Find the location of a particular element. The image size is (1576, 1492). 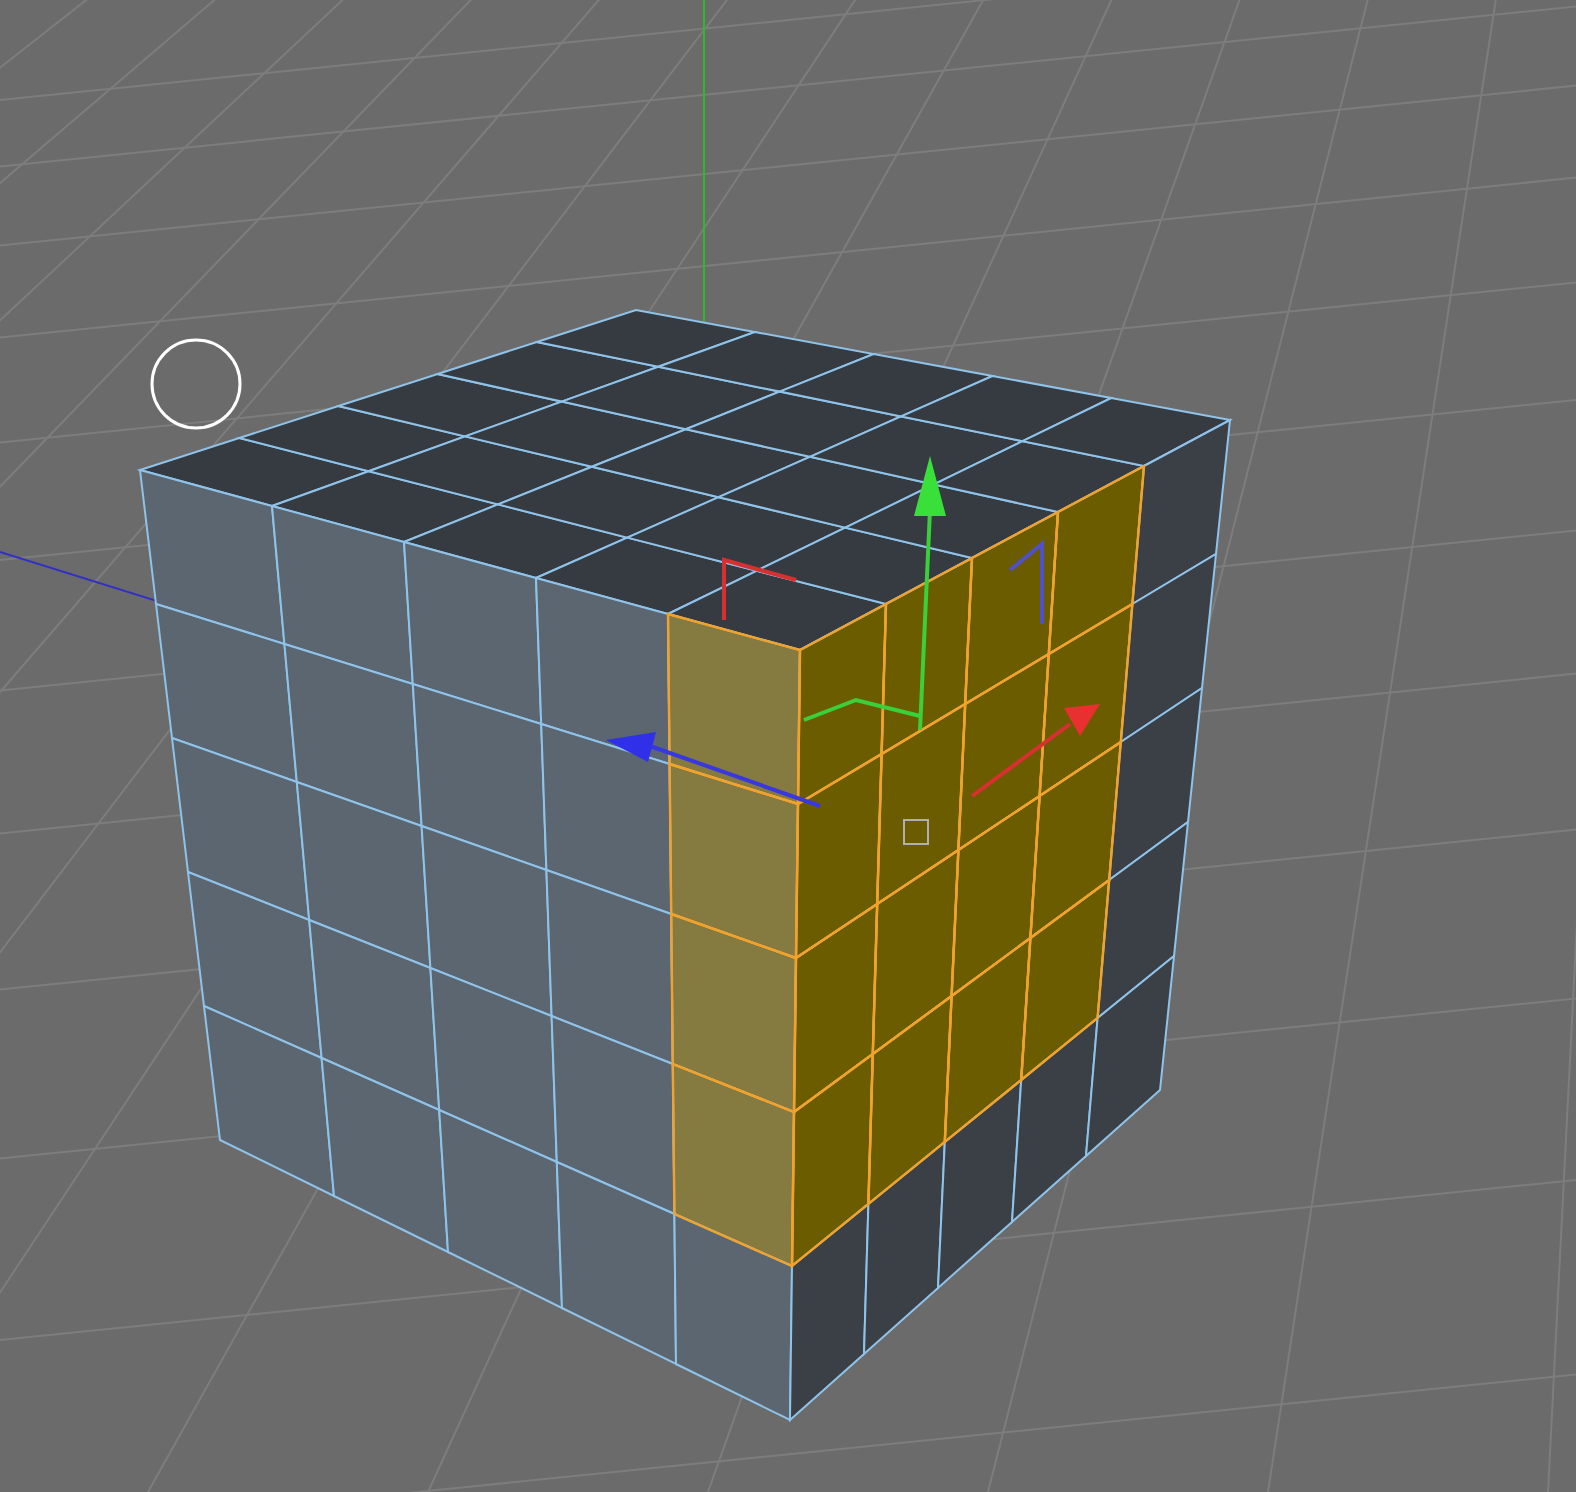

cube-center-icon is located at coordinates (916, 832).